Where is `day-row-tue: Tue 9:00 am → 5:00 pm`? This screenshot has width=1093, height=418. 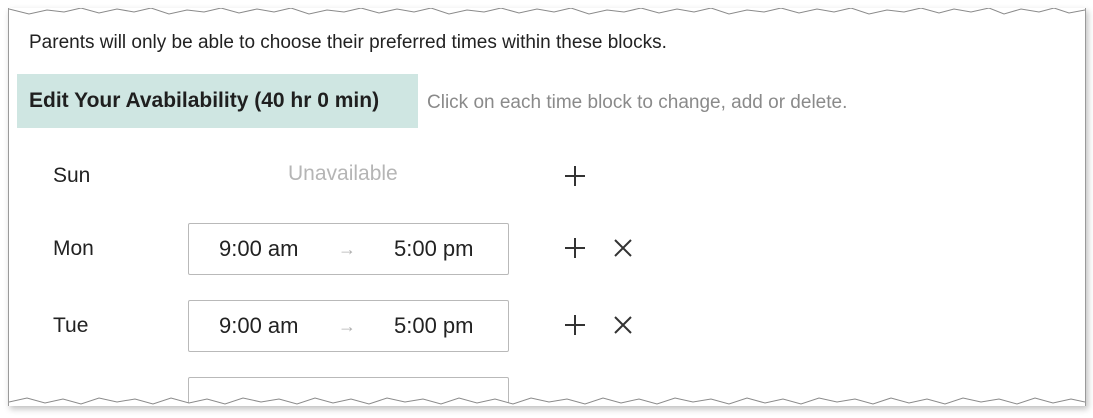
day-row-tue: Tue 9:00 am → 5:00 pm is located at coordinates (547, 326).